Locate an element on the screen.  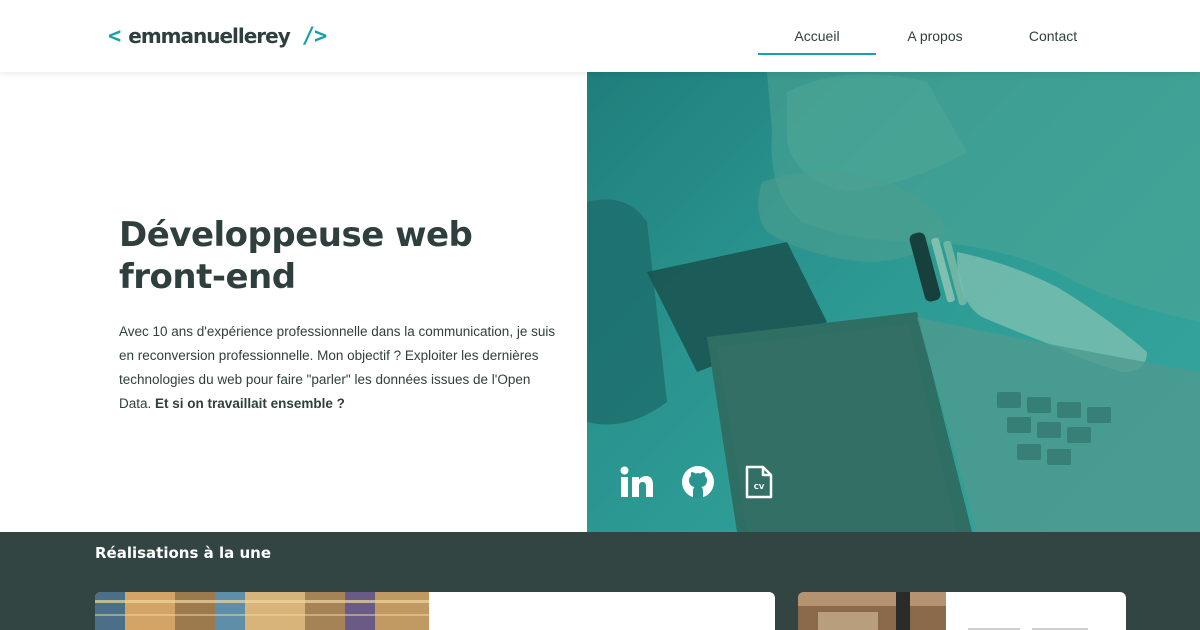
nav-item-contact: Contact is located at coordinates (1053, 36).